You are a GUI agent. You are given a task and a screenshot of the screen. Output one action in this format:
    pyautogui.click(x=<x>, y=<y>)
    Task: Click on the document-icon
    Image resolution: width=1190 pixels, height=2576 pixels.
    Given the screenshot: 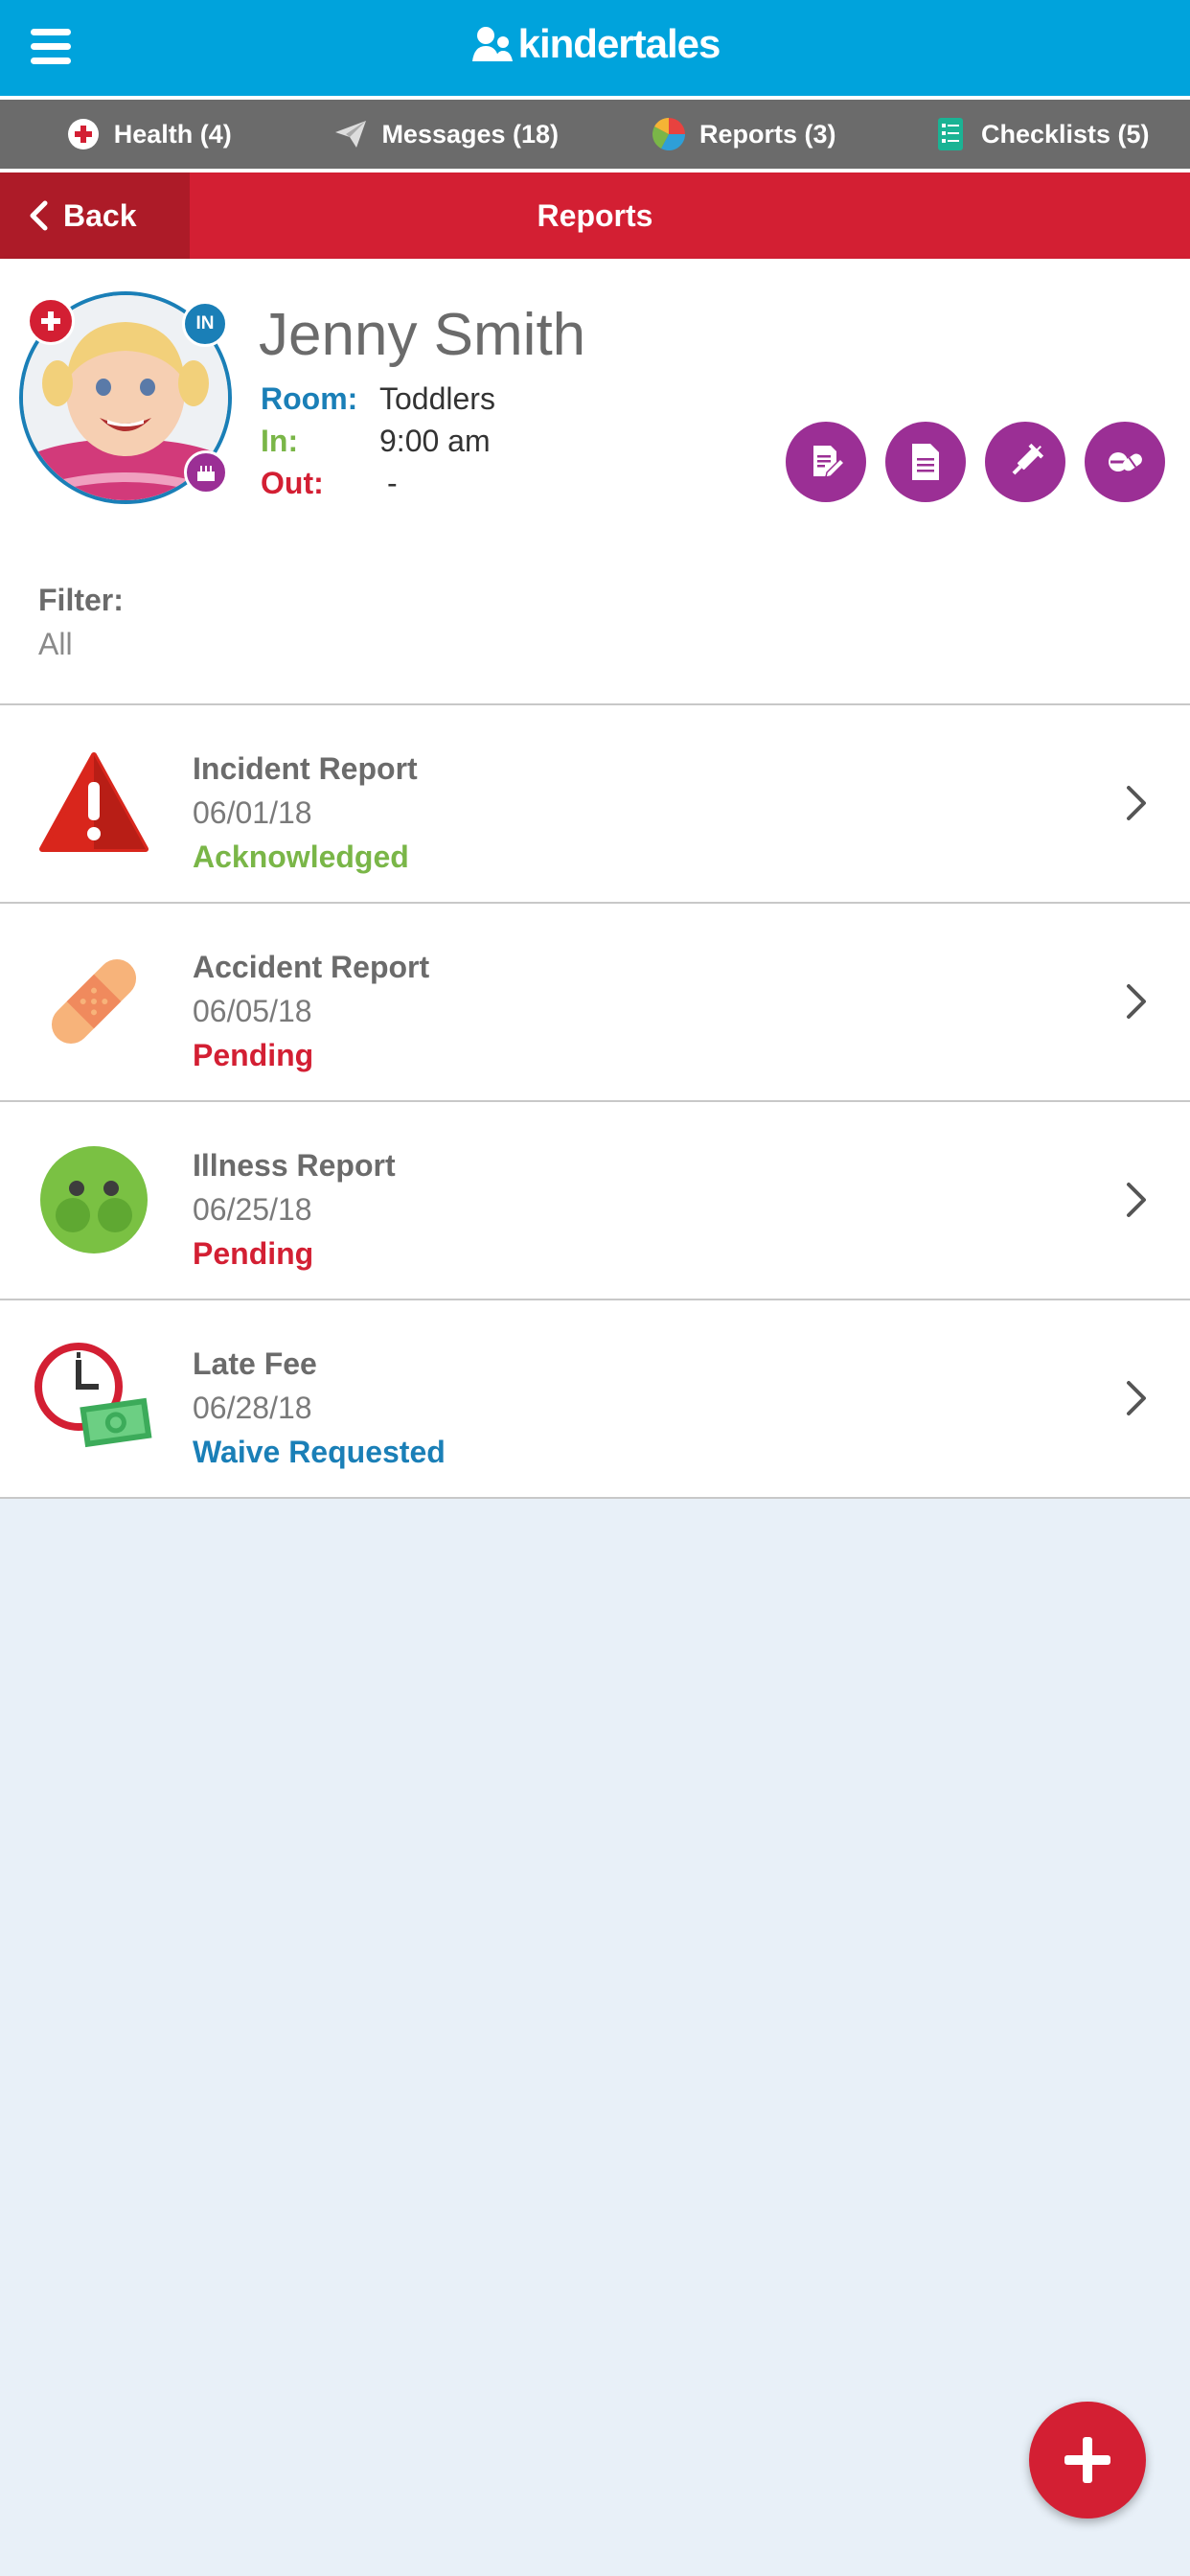 What is the action you would take?
    pyautogui.click(x=926, y=462)
    